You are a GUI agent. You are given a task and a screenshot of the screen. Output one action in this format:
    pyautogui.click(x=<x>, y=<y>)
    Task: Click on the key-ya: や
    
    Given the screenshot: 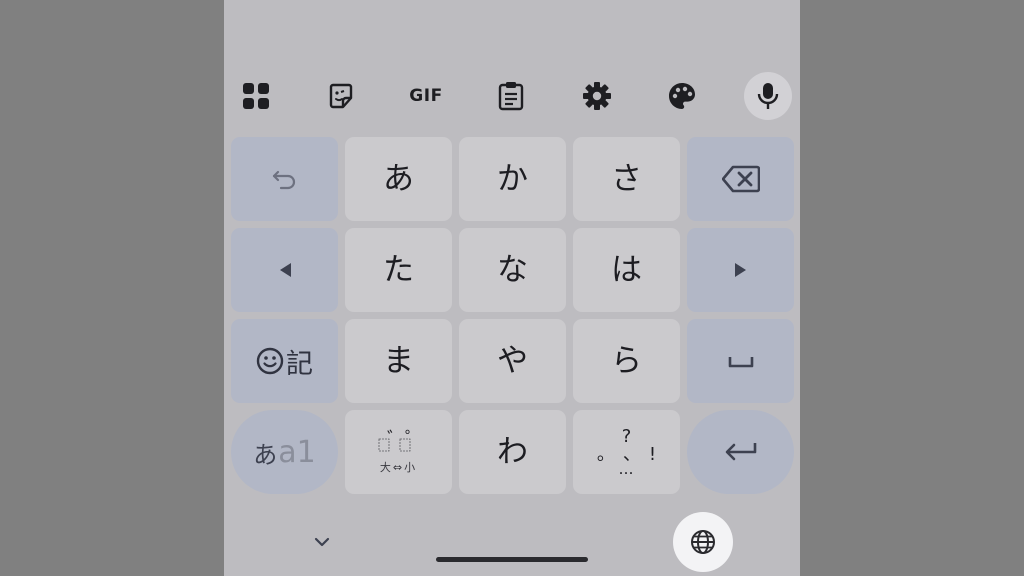 What is the action you would take?
    pyautogui.click(x=512, y=361)
    